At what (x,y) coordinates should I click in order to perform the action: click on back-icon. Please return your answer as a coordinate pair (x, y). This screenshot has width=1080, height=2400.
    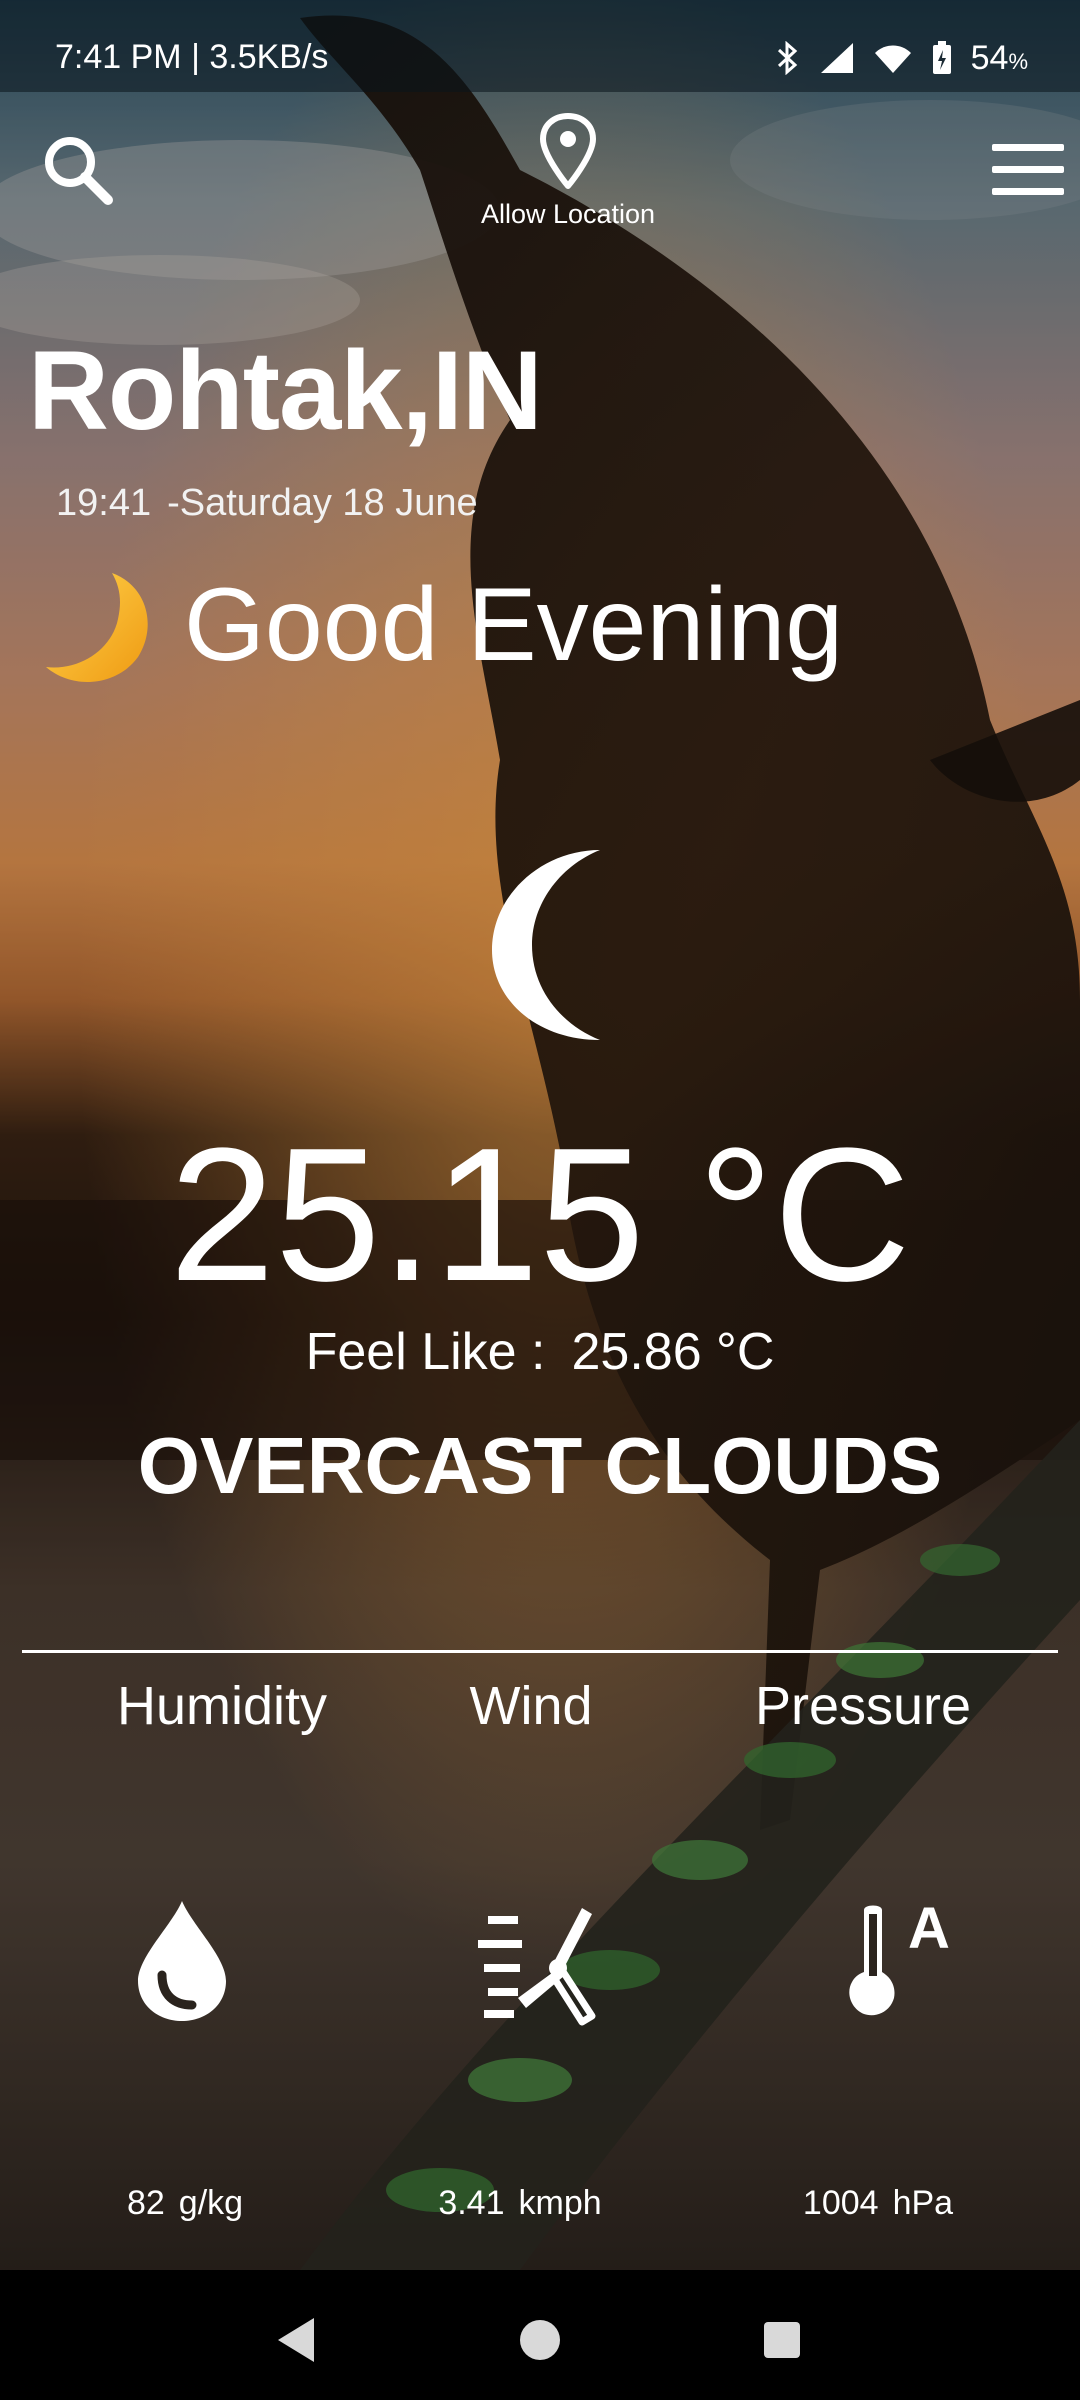
    Looking at the image, I should click on (298, 2340).